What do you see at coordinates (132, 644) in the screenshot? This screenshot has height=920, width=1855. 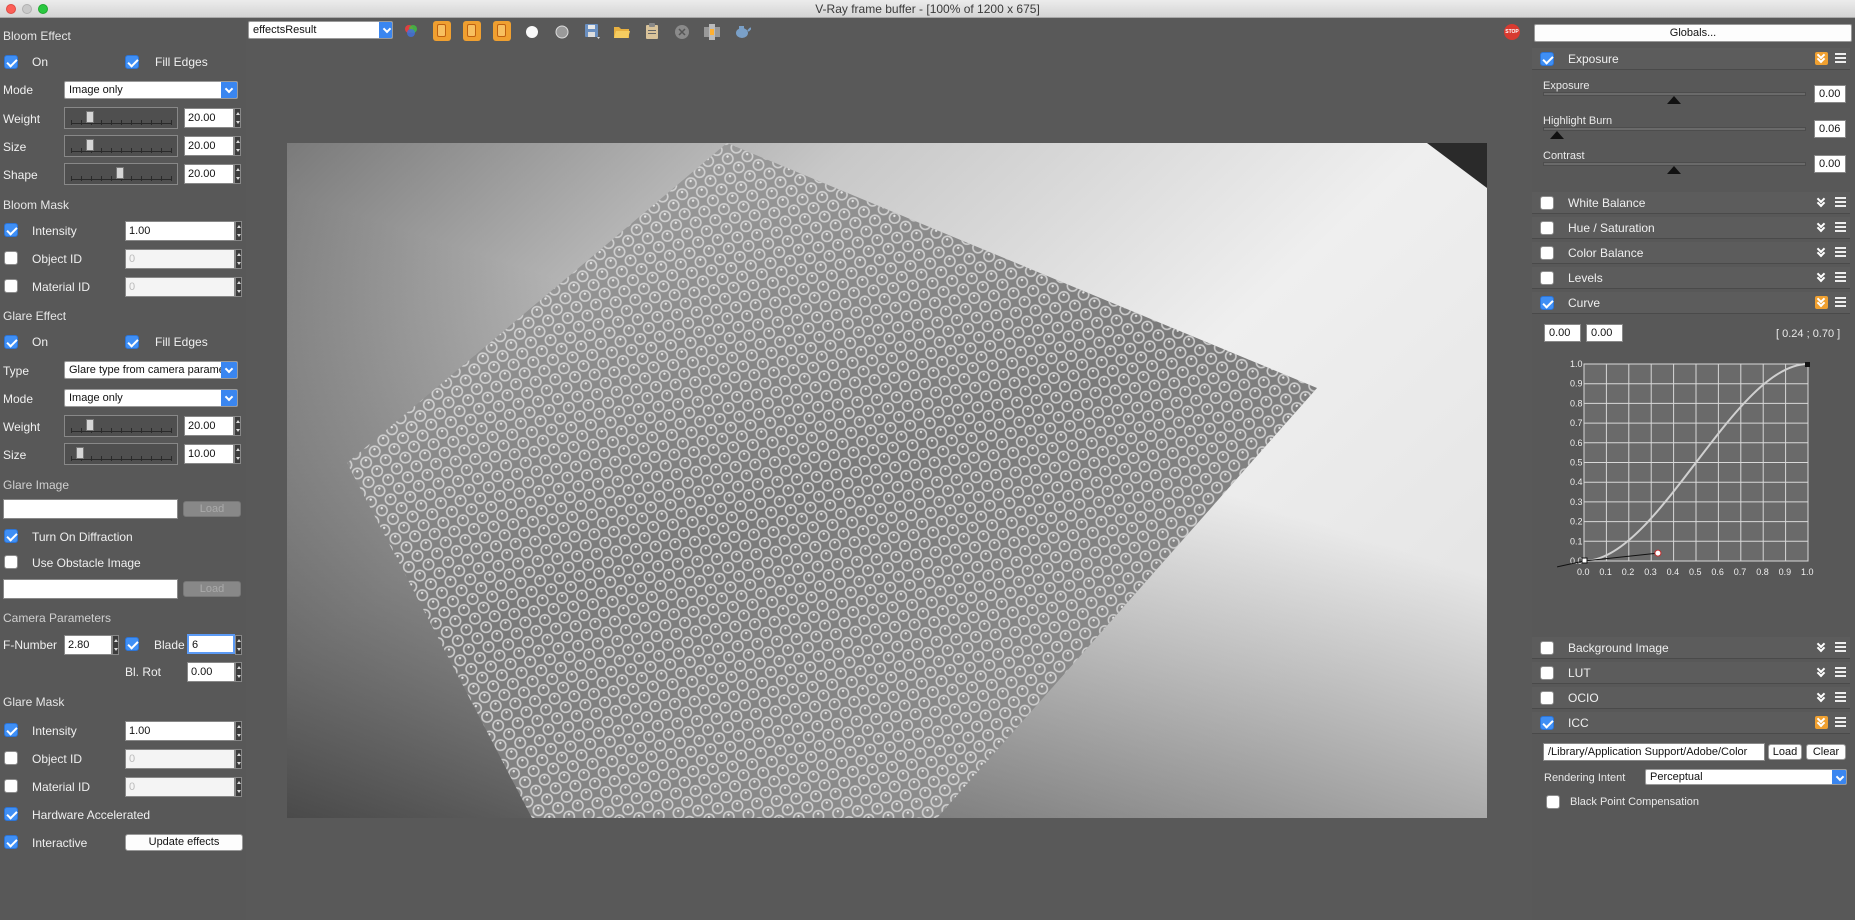 I see `blade-checkbox` at bounding box center [132, 644].